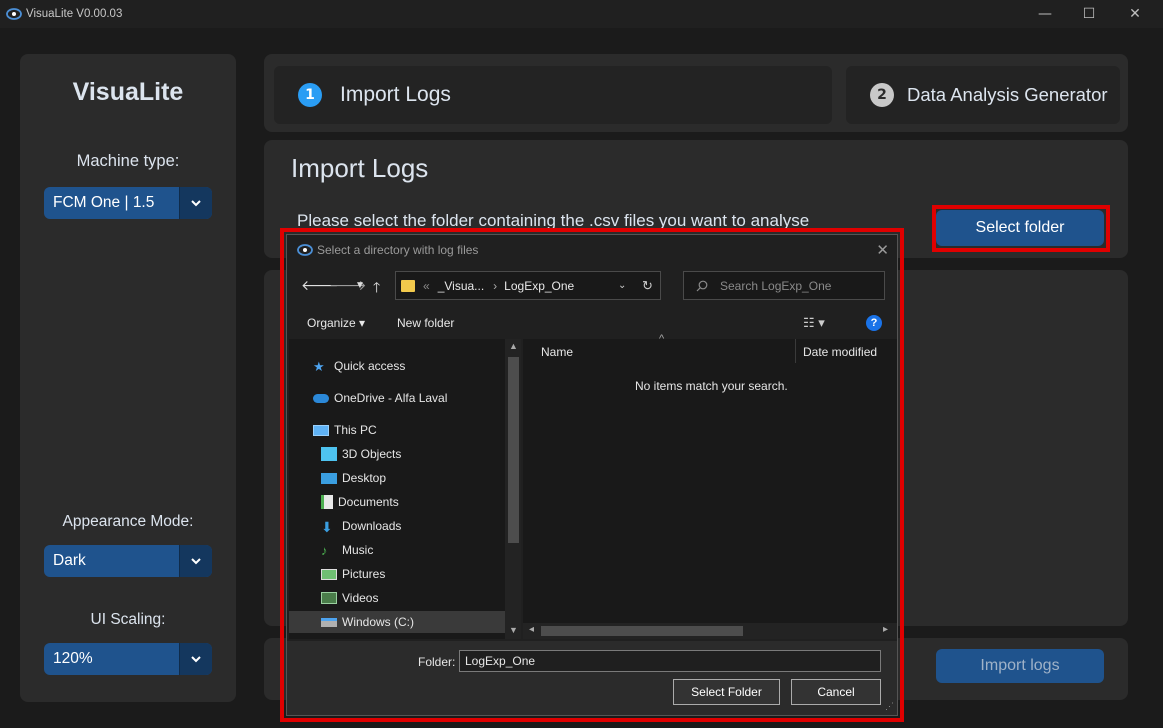 The height and width of the screenshot is (728, 1163). I want to click on appearance-mode-value: Dark, so click(69, 560).